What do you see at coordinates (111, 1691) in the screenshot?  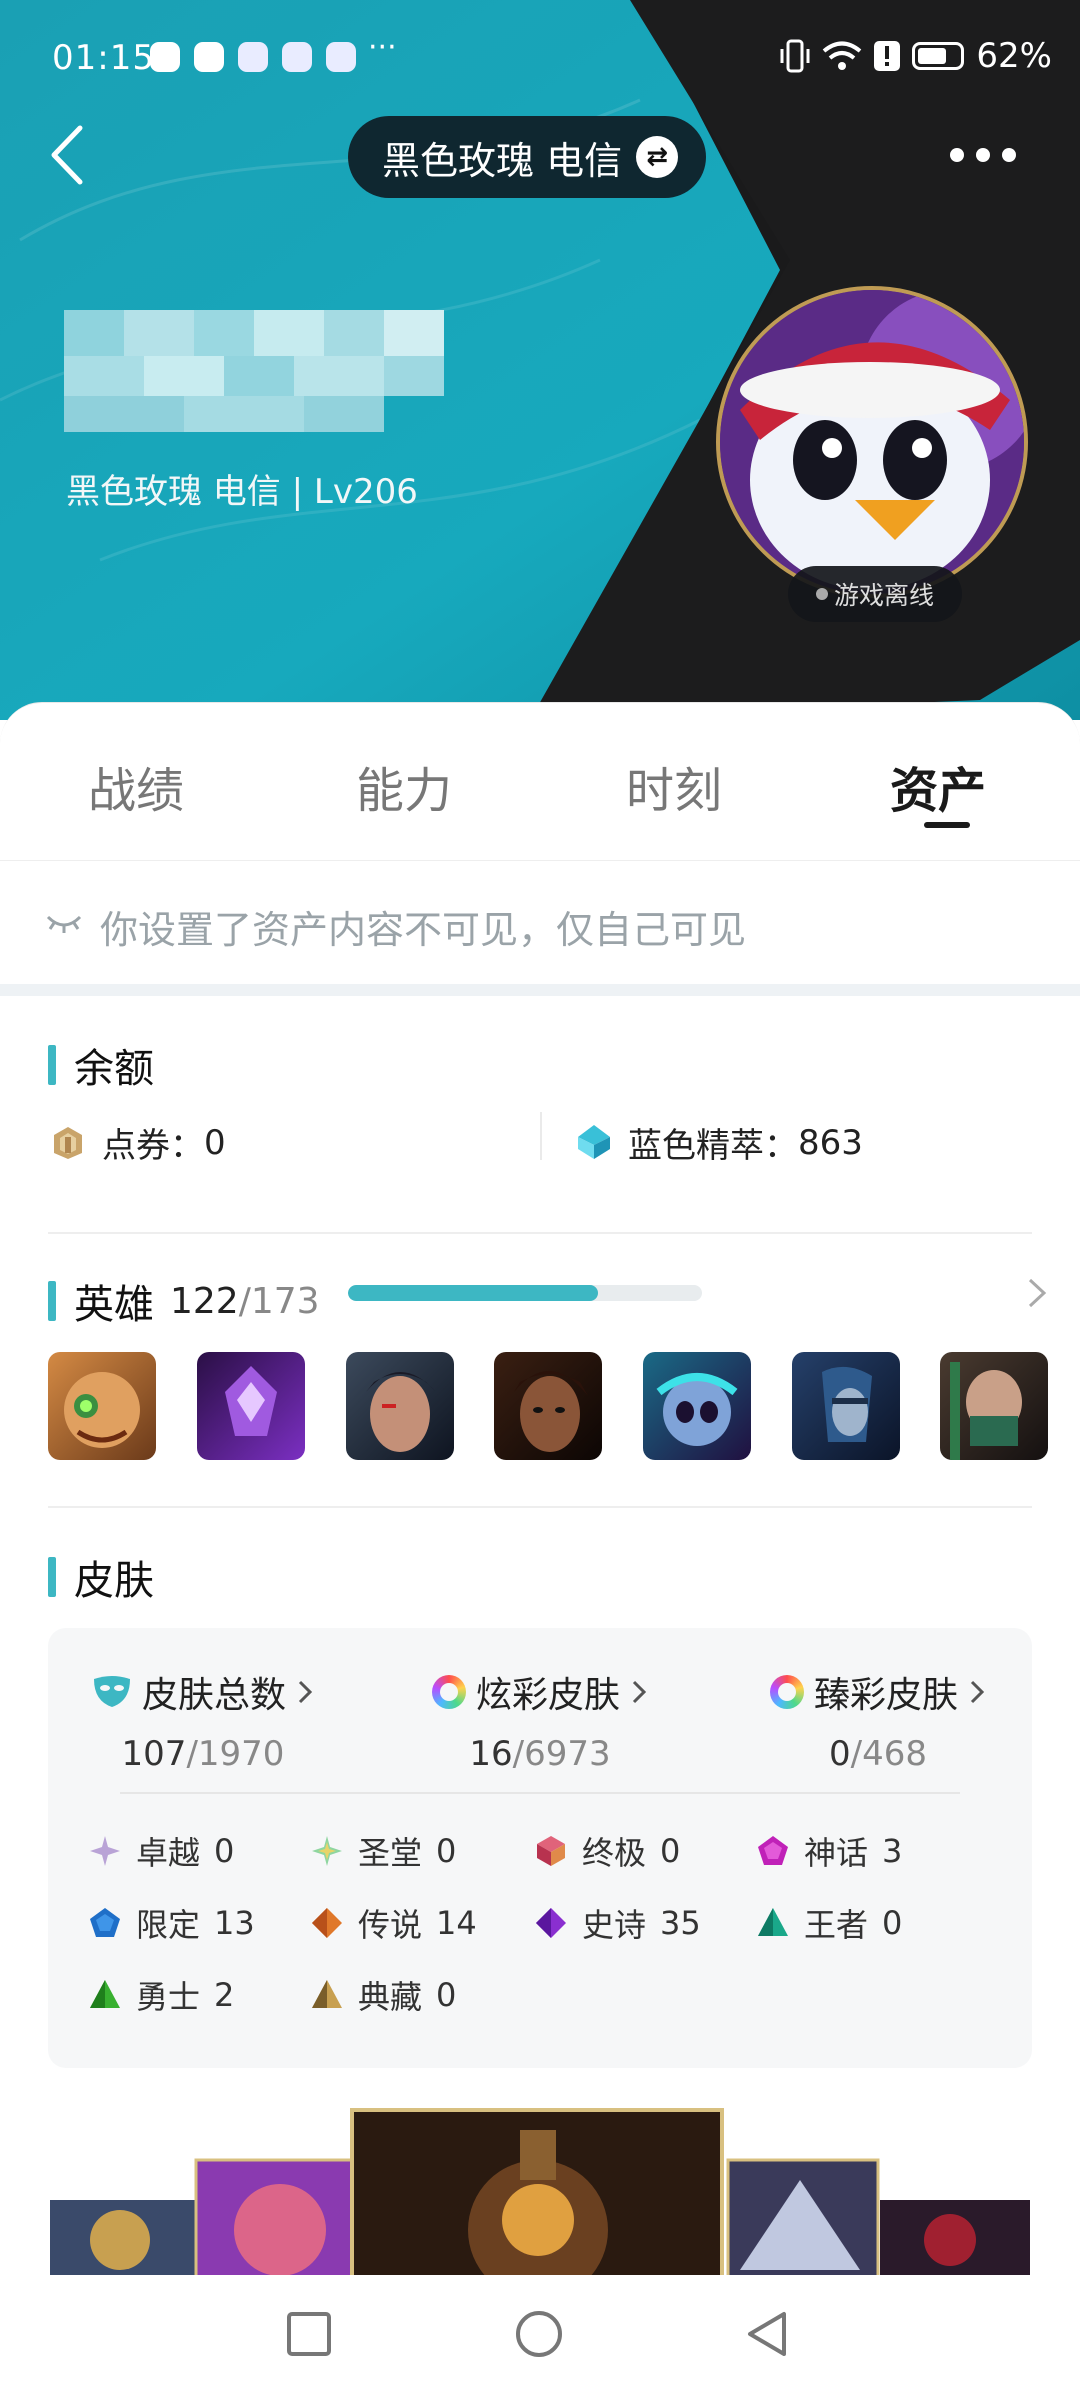 I see `mask-icon` at bounding box center [111, 1691].